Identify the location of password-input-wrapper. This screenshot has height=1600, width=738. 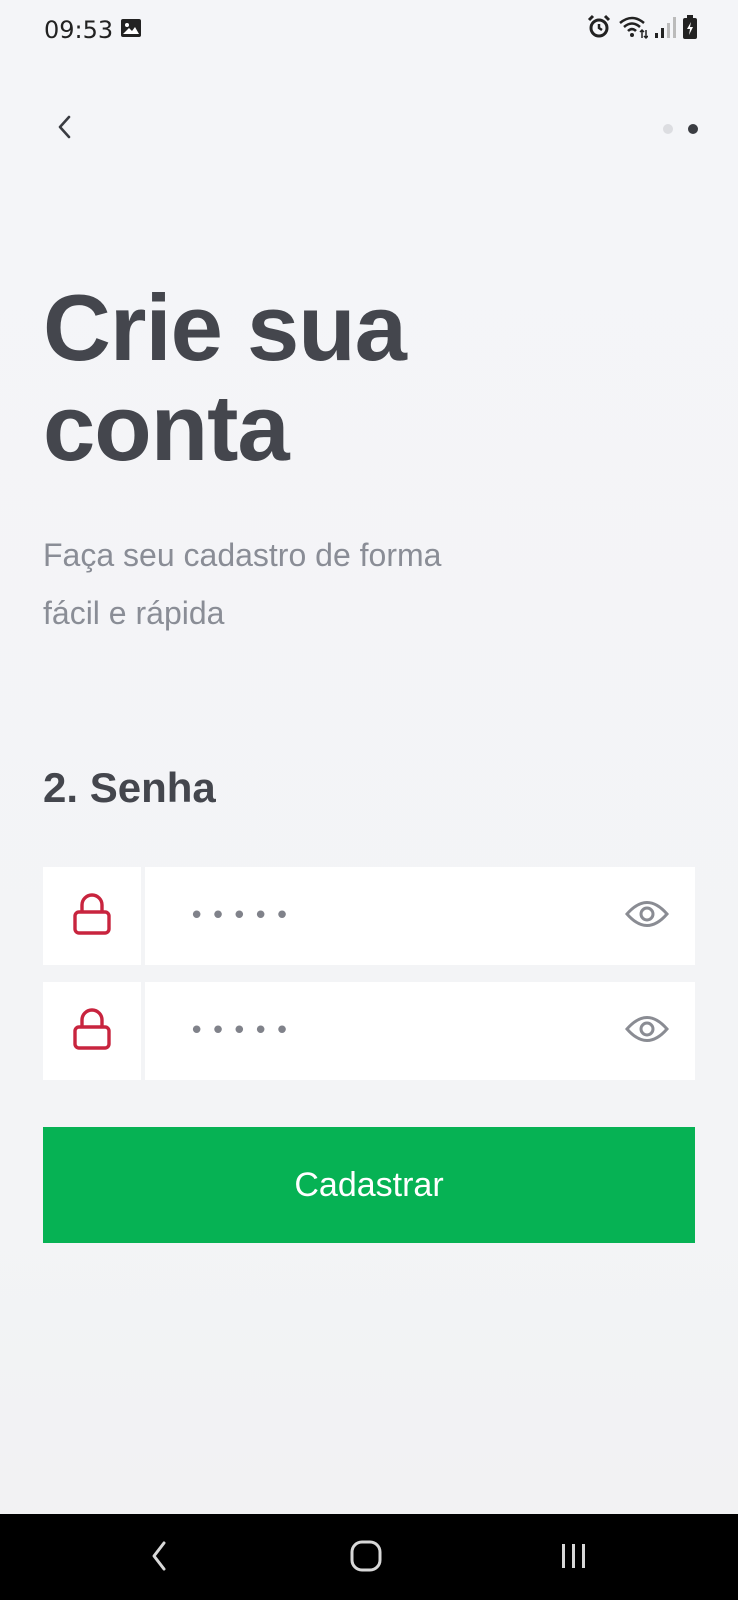
(420, 916).